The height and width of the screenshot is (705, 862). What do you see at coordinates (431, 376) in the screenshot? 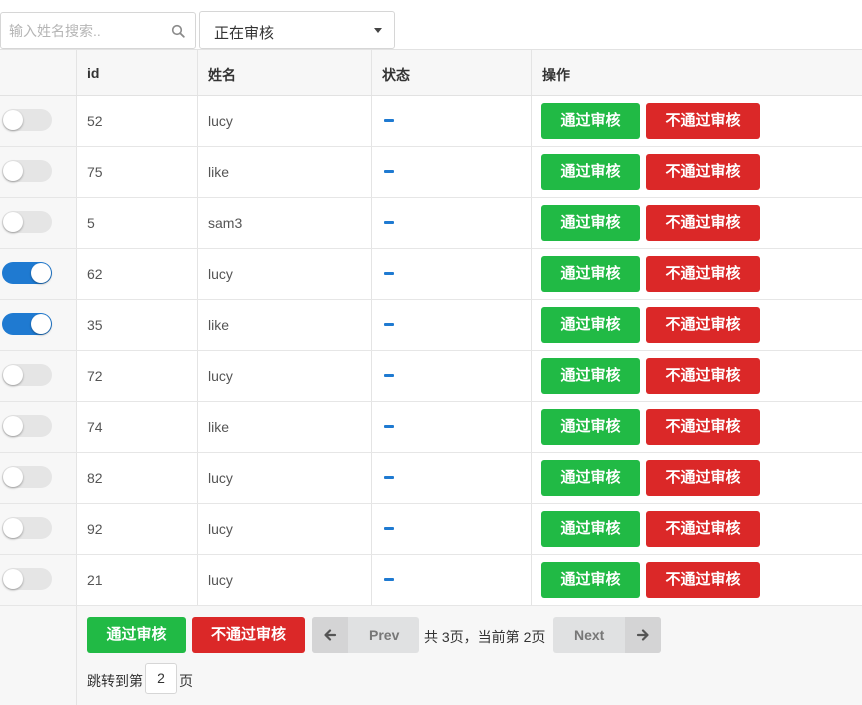
I see `table-row: 72 lucy 通过审核 不通过审核` at bounding box center [431, 376].